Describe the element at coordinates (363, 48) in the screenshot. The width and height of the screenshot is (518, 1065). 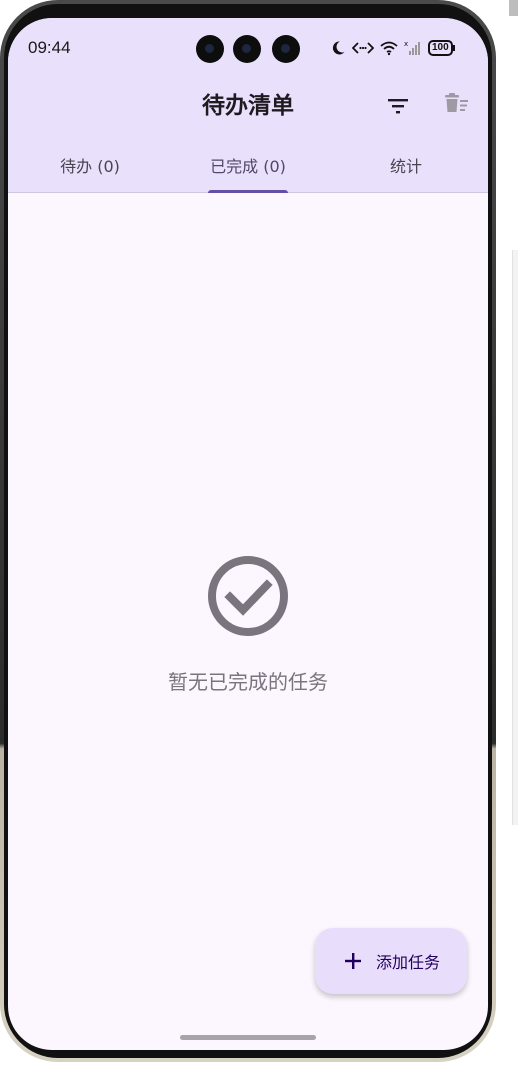
I see `data-arrows-icon` at that location.